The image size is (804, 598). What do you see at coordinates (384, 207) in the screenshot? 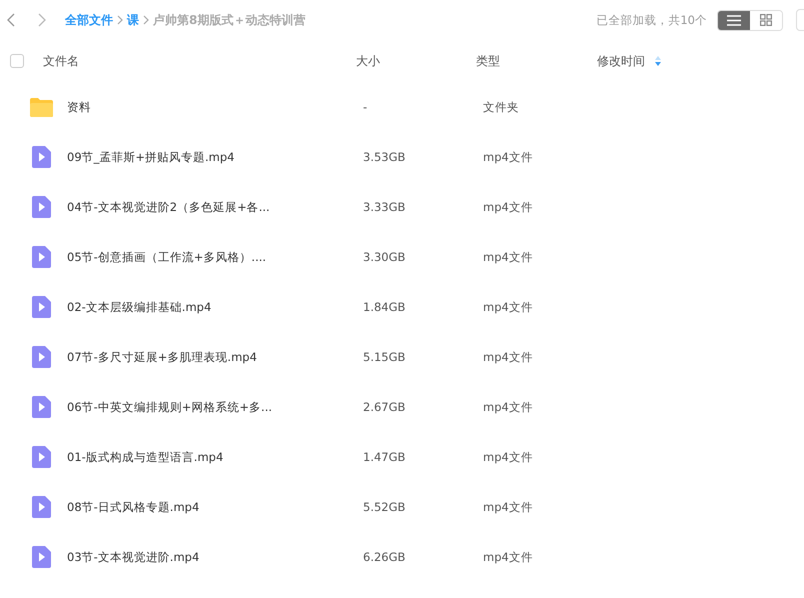
I see `file-size: 3.33GB` at bounding box center [384, 207].